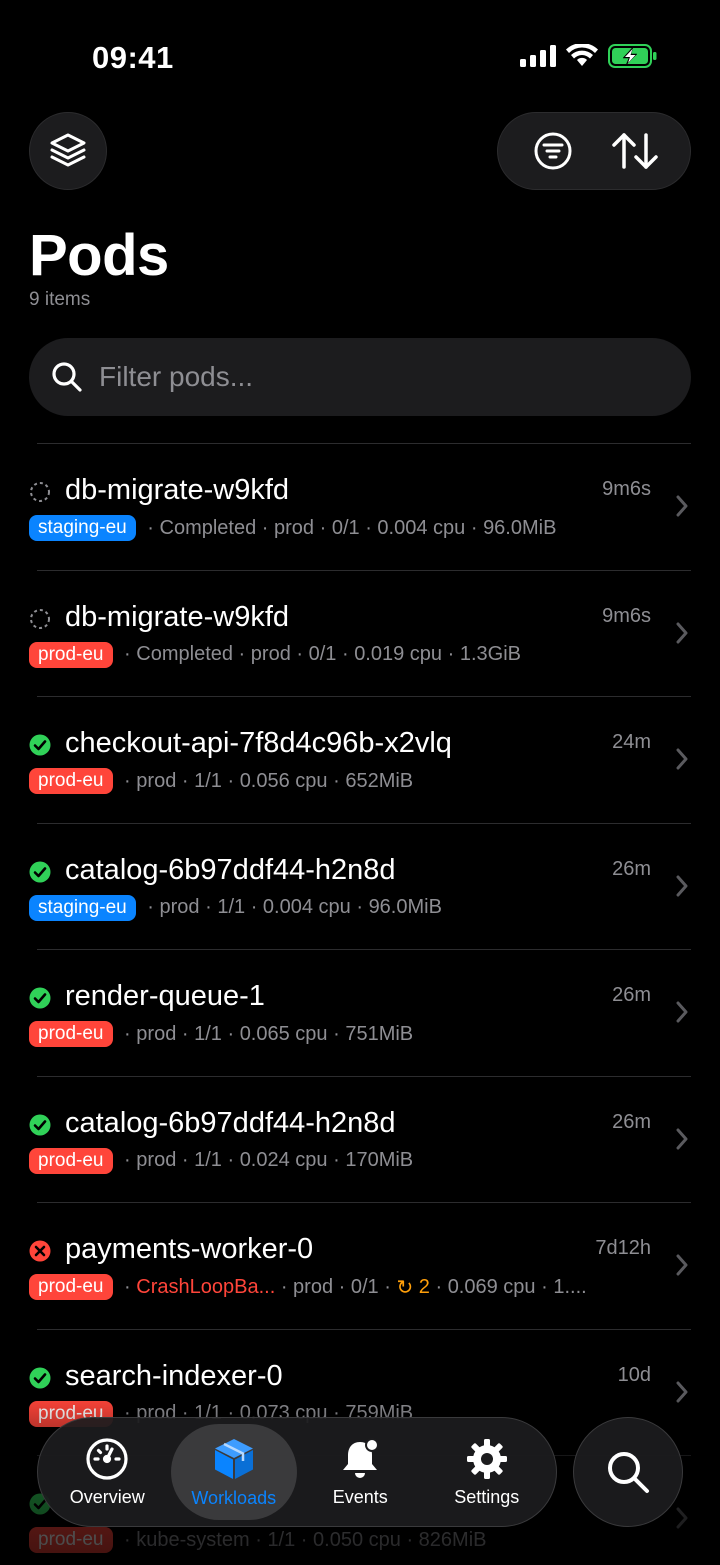 The height and width of the screenshot is (1565, 720). I want to click on pod-cpu: 0.019 cpu, so click(398, 654).